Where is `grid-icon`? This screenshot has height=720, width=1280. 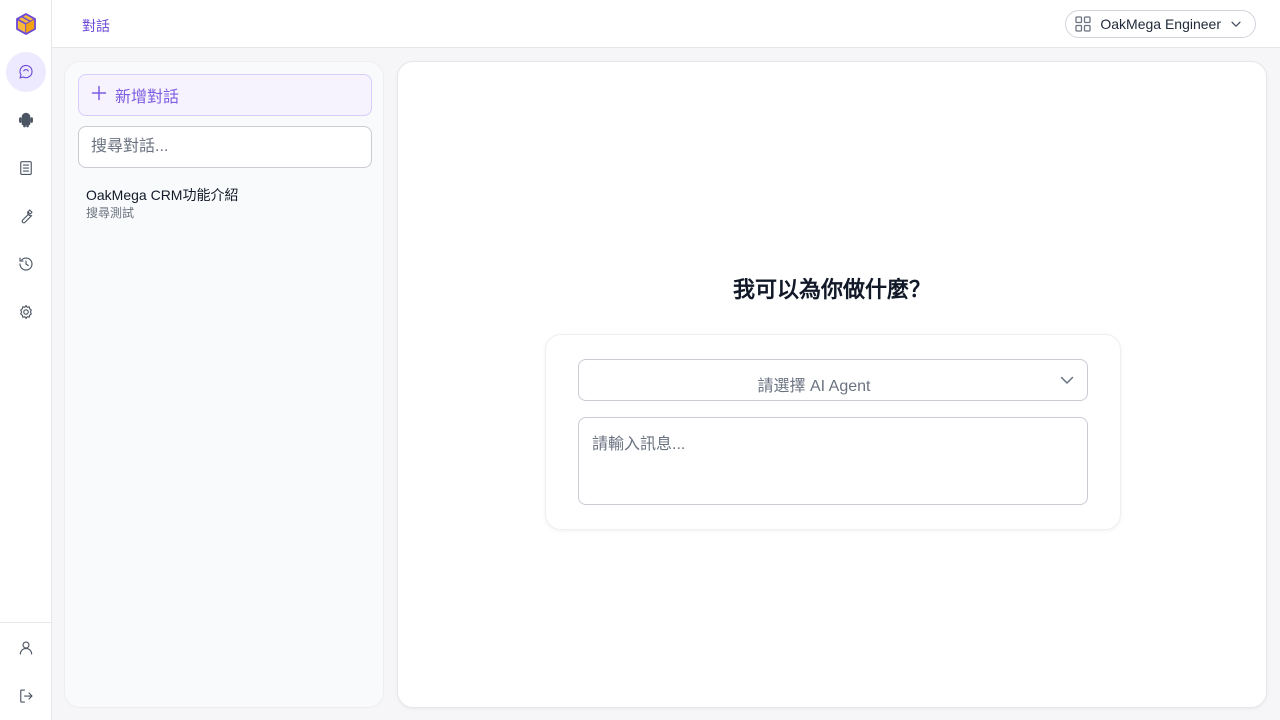 grid-icon is located at coordinates (1083, 24).